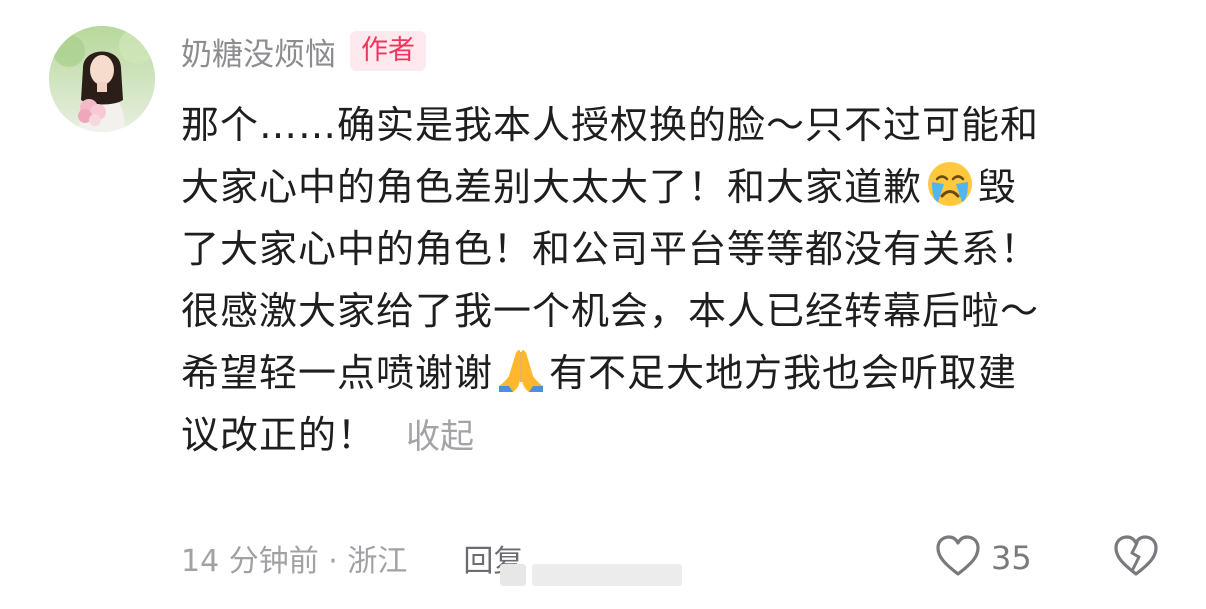 The image size is (1206, 609). I want to click on comment-line: 很感激大家给了我一个机会，本人已经转幕后啦～, so click(676, 311).